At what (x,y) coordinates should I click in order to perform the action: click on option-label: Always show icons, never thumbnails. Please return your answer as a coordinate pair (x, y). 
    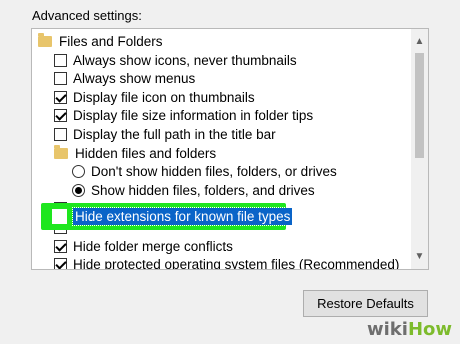
    Looking at the image, I should click on (185, 60).